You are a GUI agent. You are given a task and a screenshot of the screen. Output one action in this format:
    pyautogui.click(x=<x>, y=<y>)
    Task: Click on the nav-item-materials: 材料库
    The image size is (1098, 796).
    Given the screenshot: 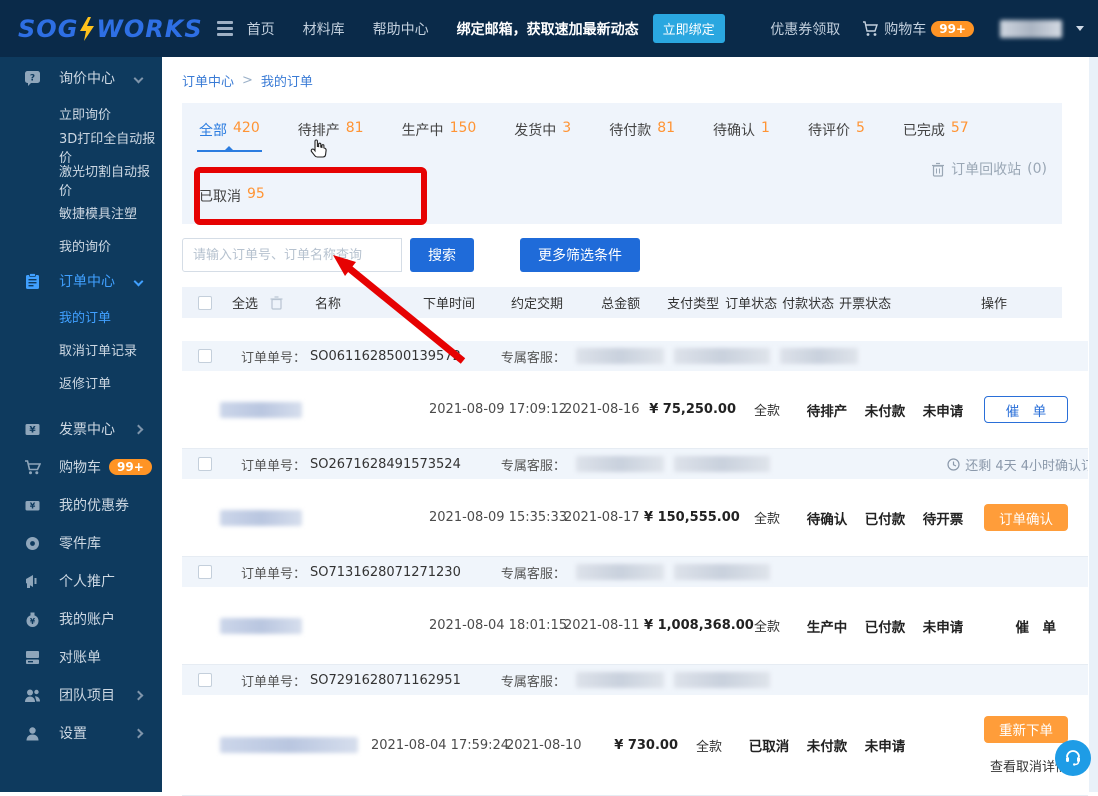 What is the action you would take?
    pyautogui.click(x=324, y=29)
    